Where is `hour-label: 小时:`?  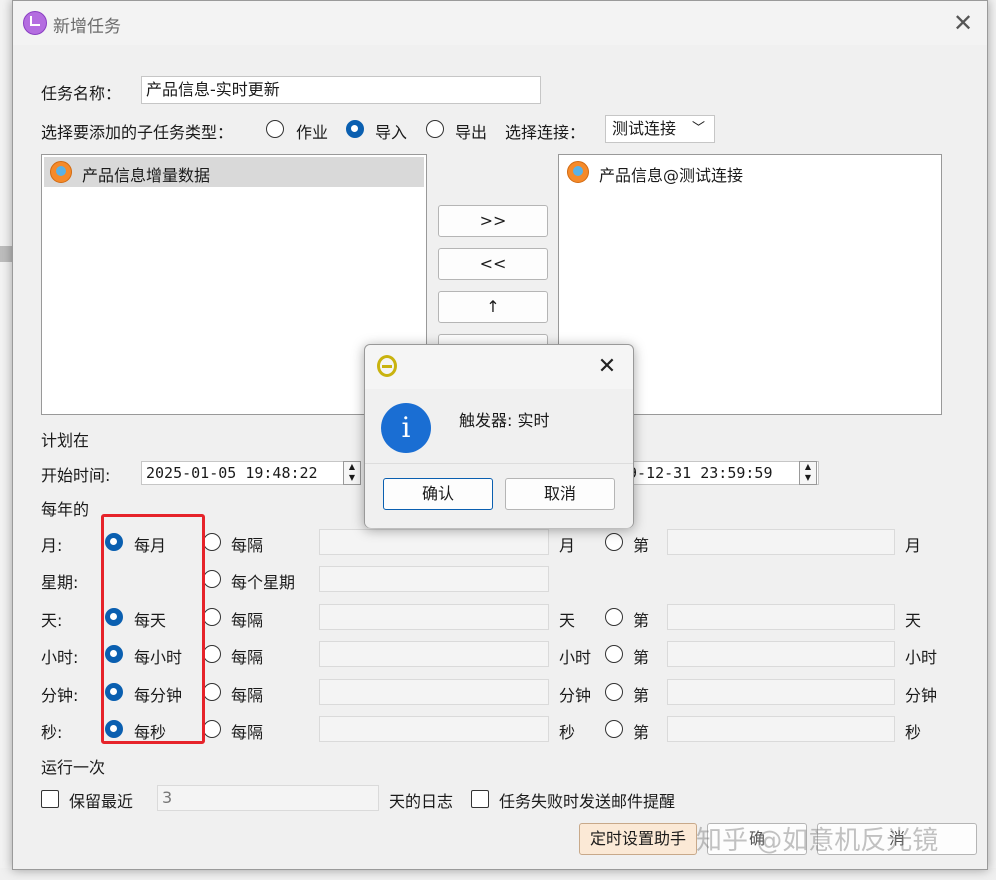
hour-label: 小时: is located at coordinates (60, 657).